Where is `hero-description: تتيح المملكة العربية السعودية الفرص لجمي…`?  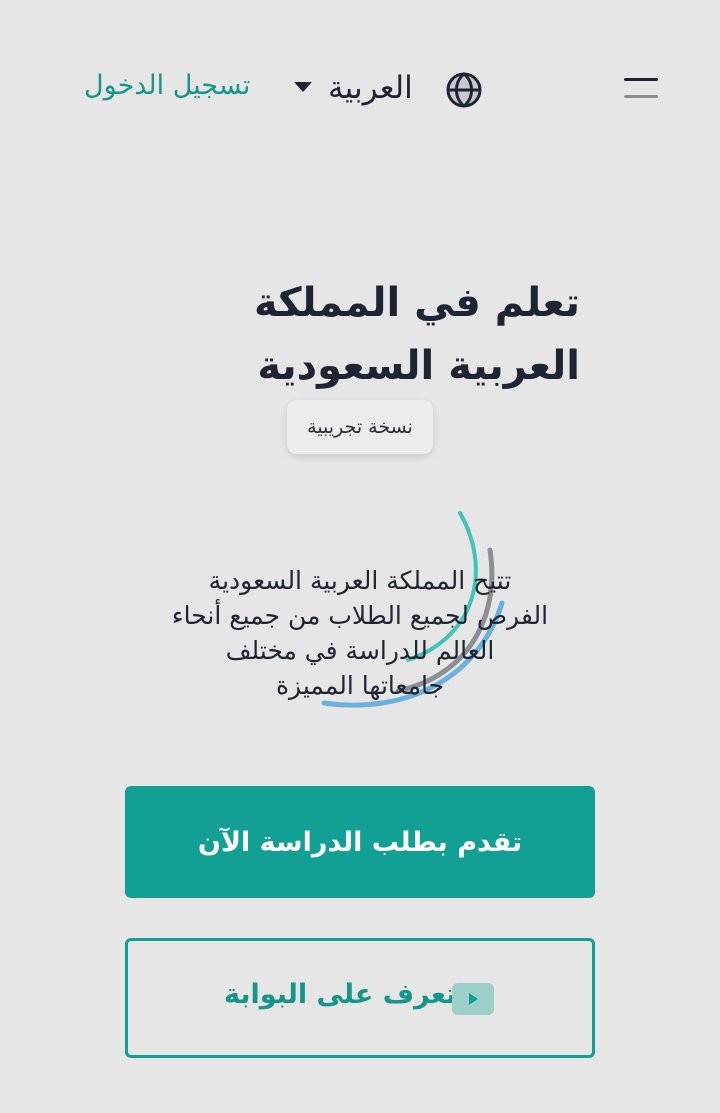
hero-description: تتيح المملكة العربية السعودية الفرص لجمي… is located at coordinates (360, 633).